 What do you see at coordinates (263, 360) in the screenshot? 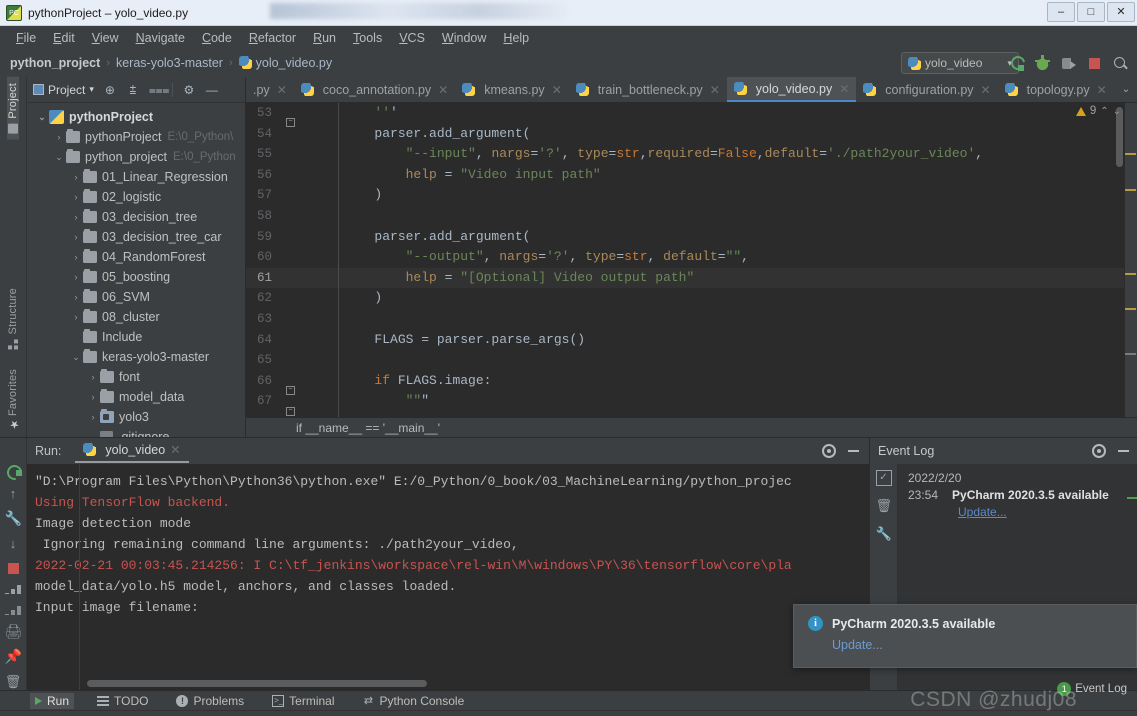
I see `line-number: 65` at bounding box center [263, 360].